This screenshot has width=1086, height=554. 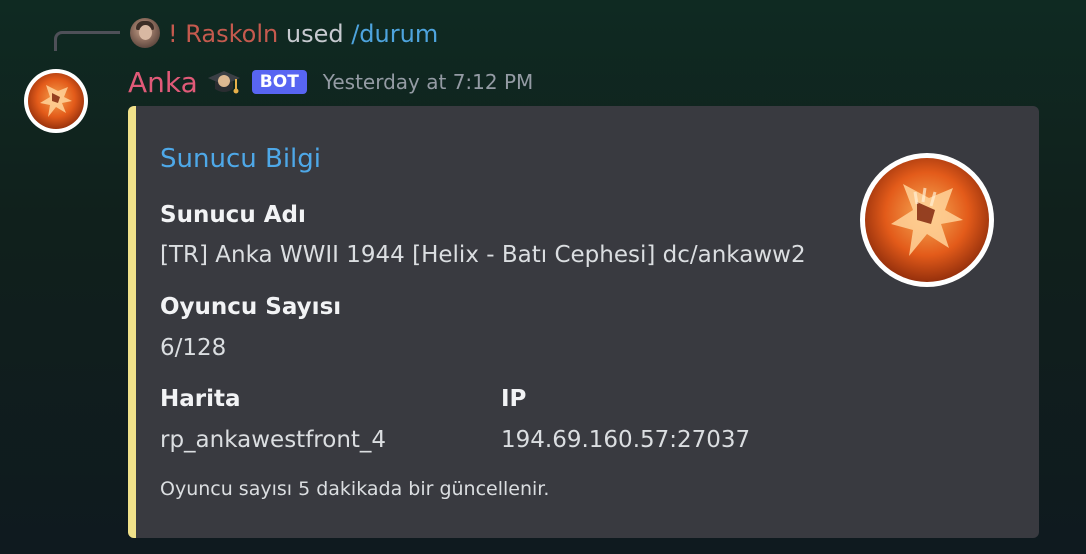 I want to click on field-player-count-value: 6/128, so click(x=193, y=348).